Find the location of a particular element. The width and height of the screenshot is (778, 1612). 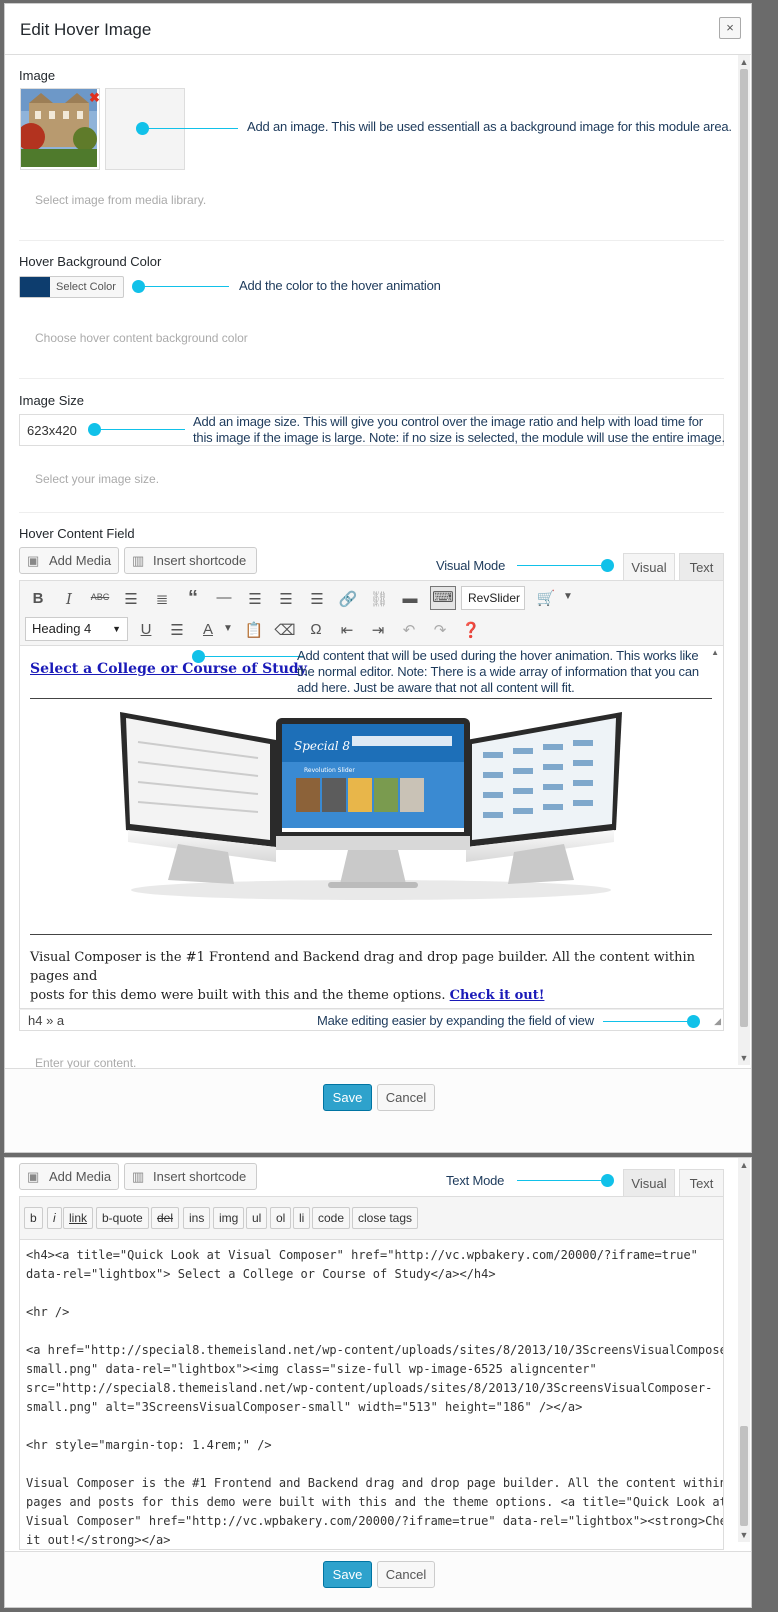

qt-ins-button: ins is located at coordinates (197, 1218).